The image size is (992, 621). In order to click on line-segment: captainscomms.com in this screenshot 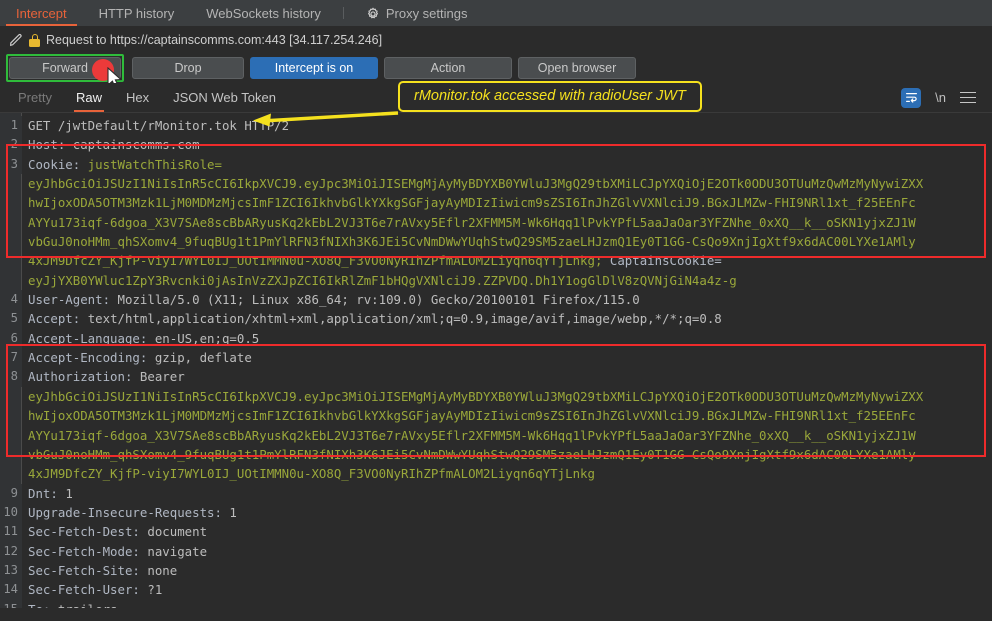, I will do `click(136, 145)`.